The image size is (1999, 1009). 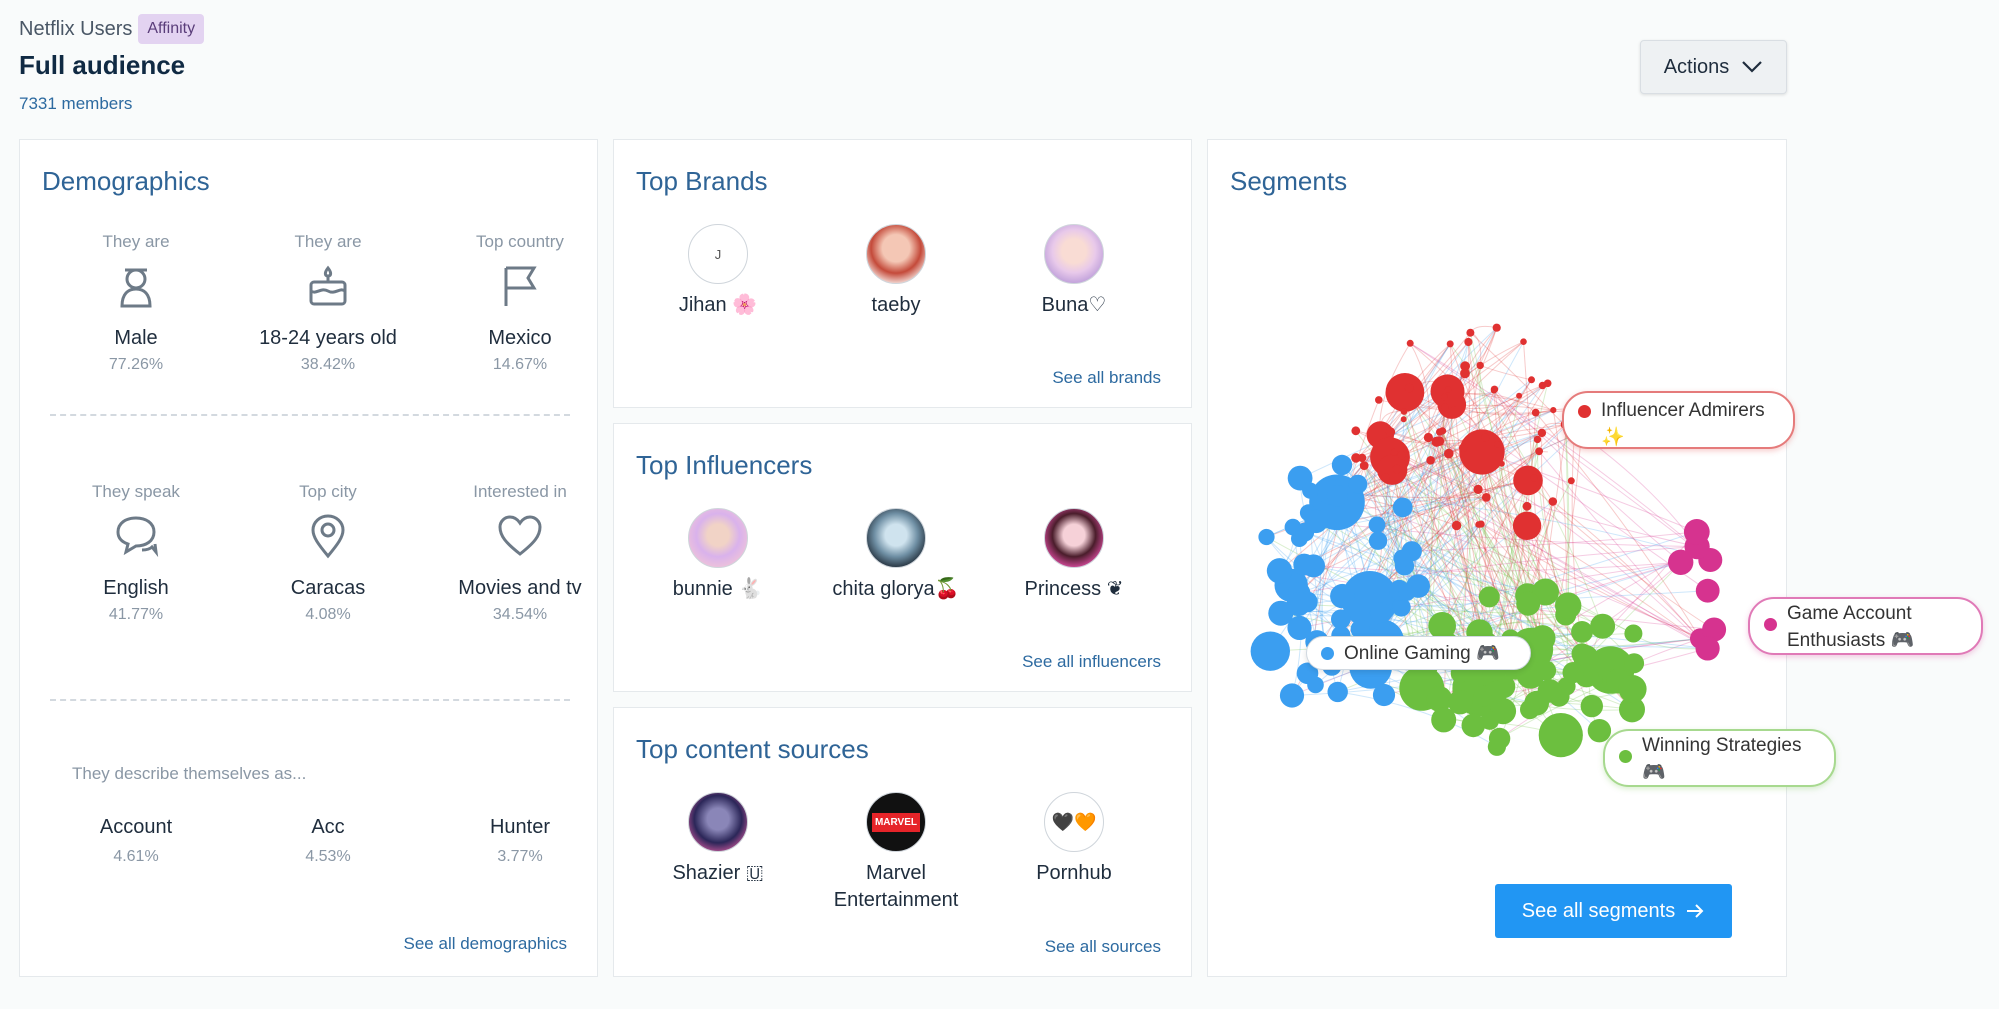 What do you see at coordinates (520, 614) in the screenshot?
I see `demo-percent: 34.54%` at bounding box center [520, 614].